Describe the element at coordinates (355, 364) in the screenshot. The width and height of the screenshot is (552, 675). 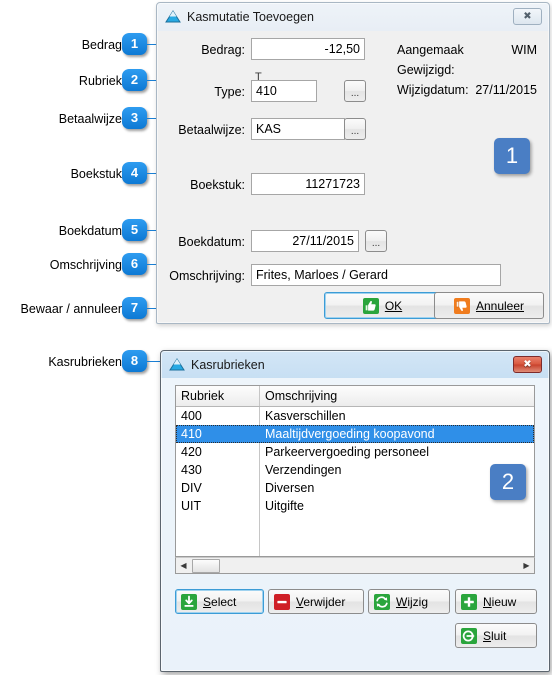
I see `titlebar-kasrubrieken: Kasrubrieken` at that location.